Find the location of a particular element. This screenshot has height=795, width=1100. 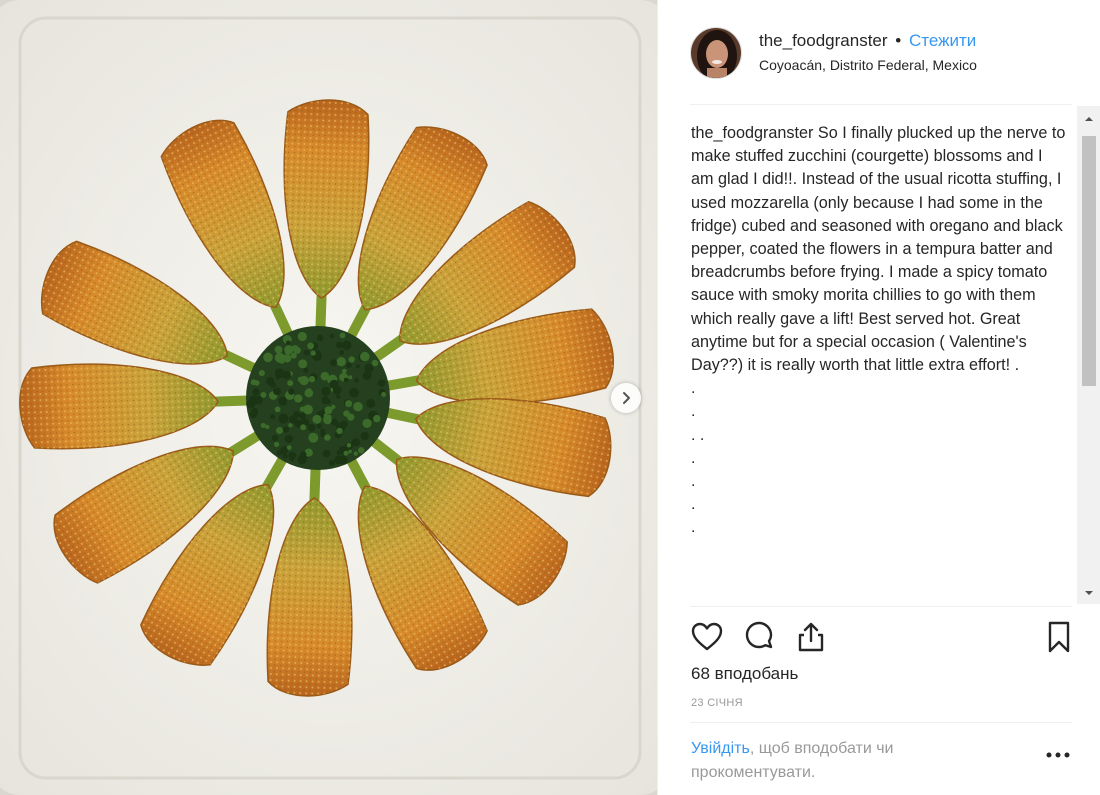

follow-button: Стежити is located at coordinates (942, 40).